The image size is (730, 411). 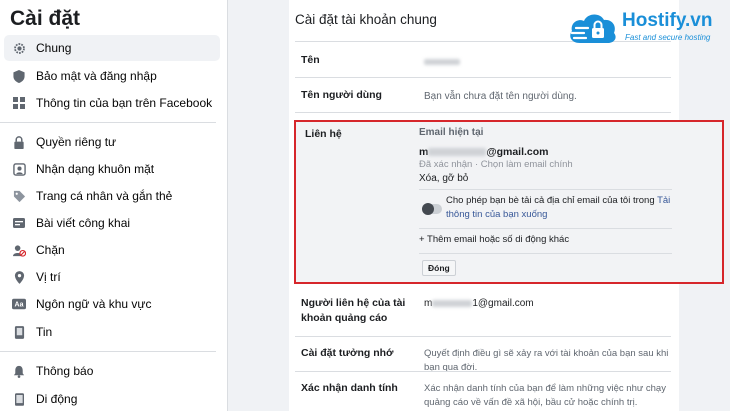 I want to click on logo-name: Hostify.vn, so click(x=667, y=20).